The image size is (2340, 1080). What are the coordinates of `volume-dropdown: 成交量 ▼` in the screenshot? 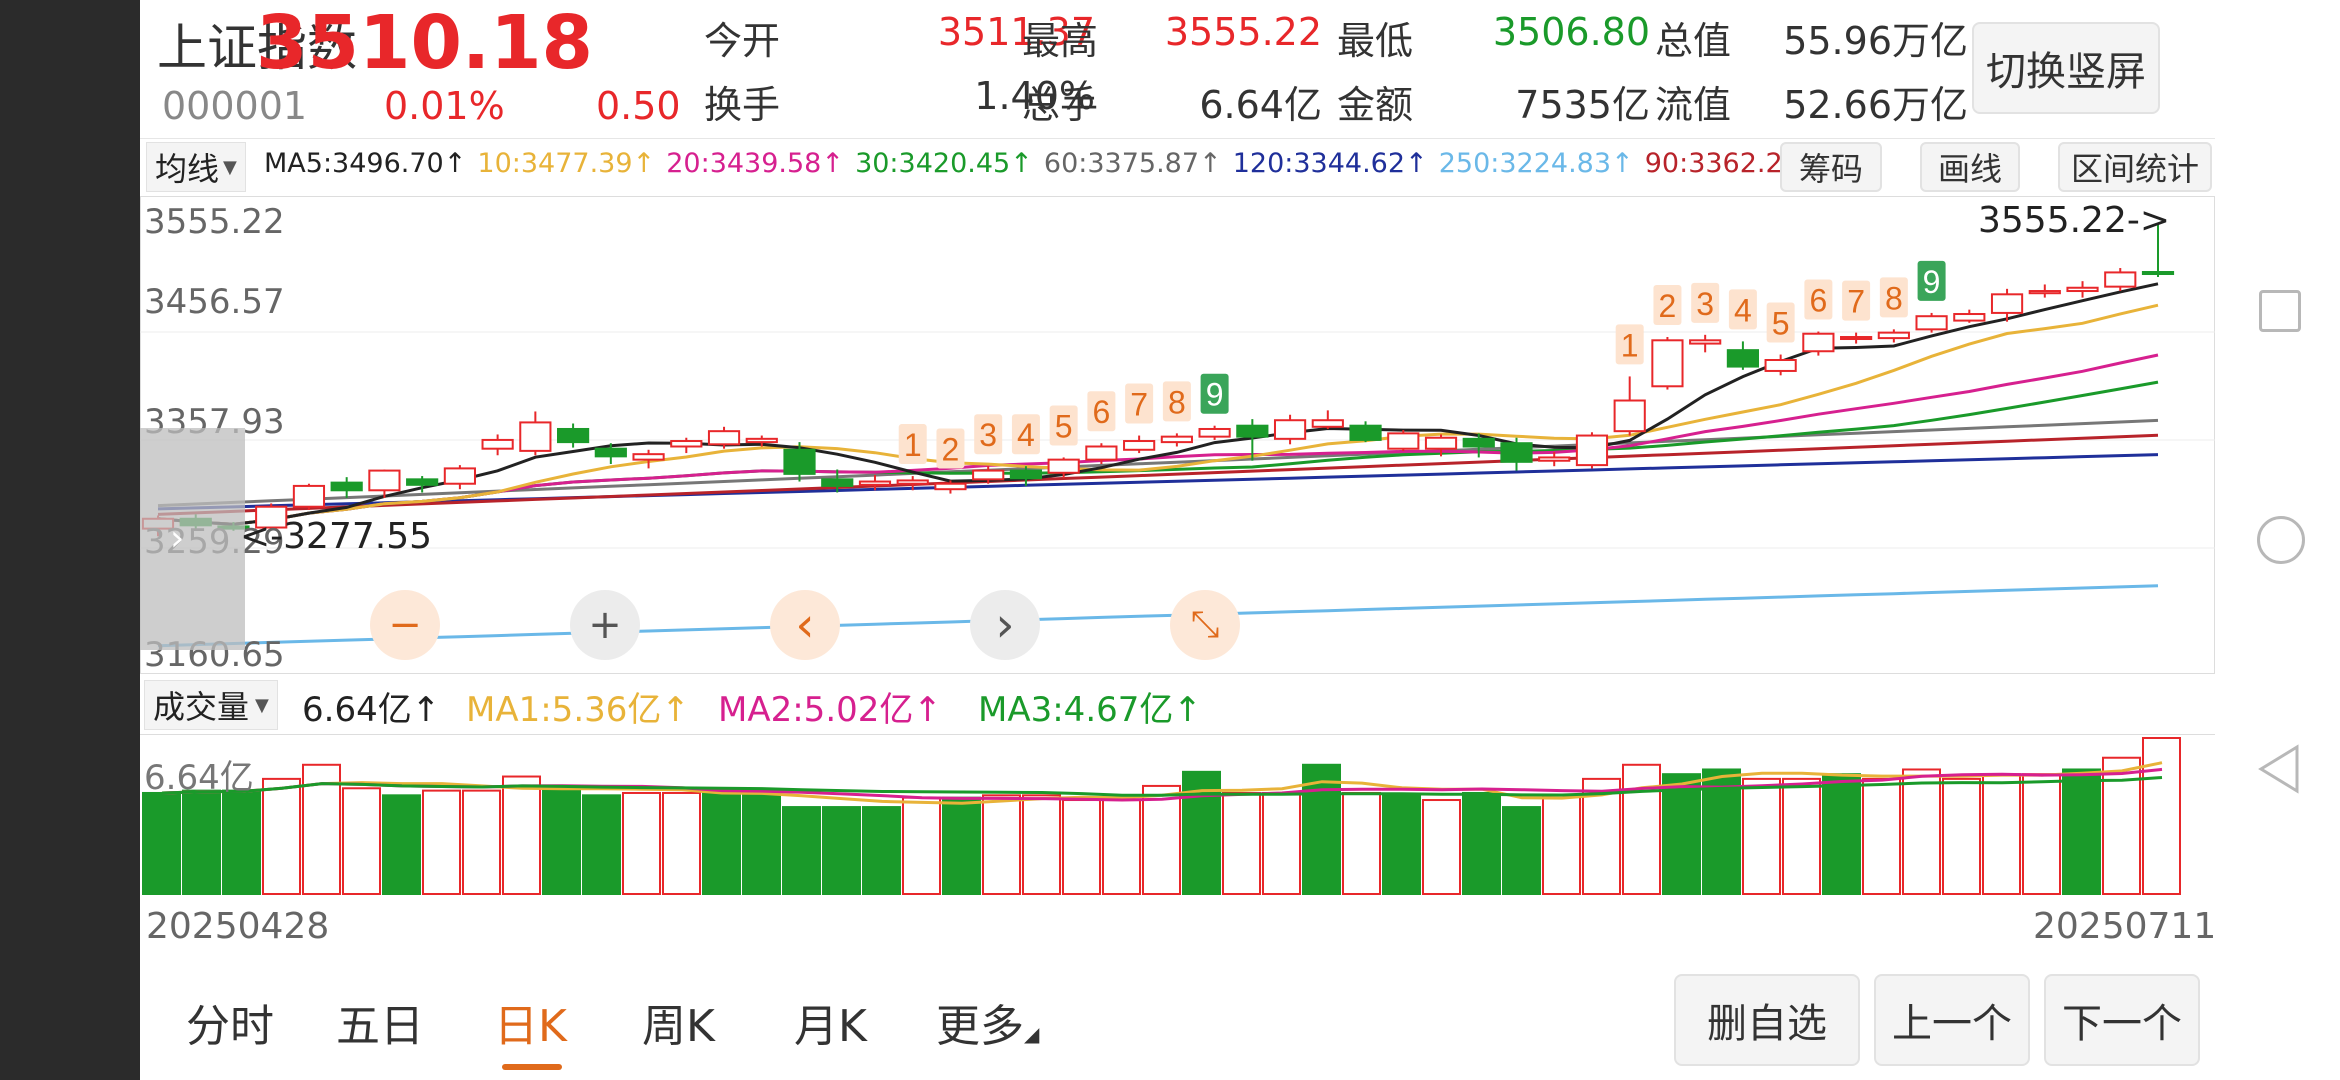 It's located at (211, 705).